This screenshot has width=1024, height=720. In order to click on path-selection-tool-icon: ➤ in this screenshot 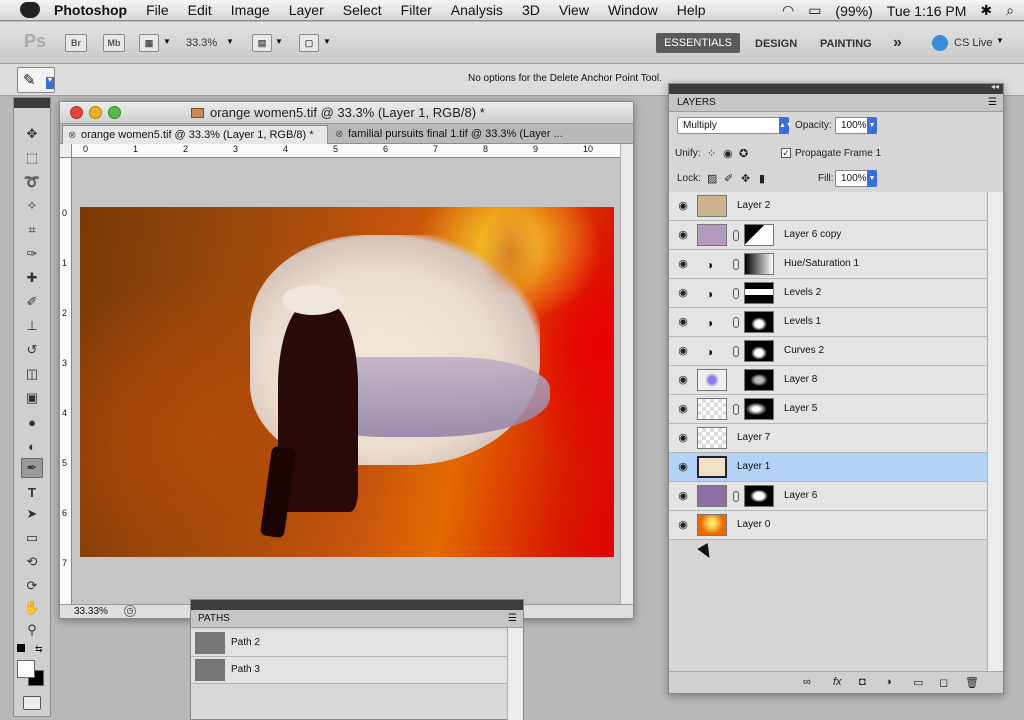, I will do `click(32, 514)`.